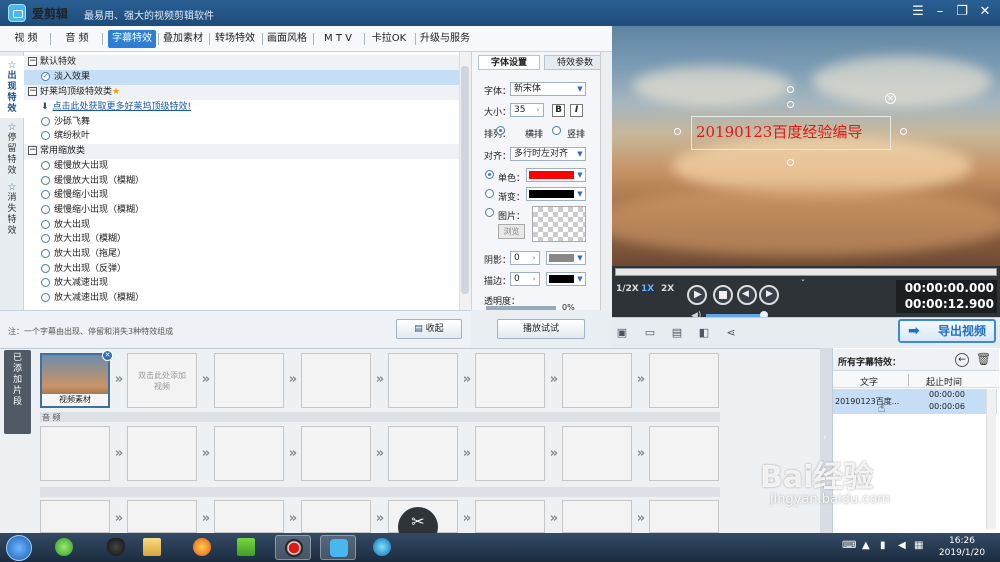  What do you see at coordinates (152, 547) in the screenshot?
I see `taskbar-app-explorer-icon` at bounding box center [152, 547].